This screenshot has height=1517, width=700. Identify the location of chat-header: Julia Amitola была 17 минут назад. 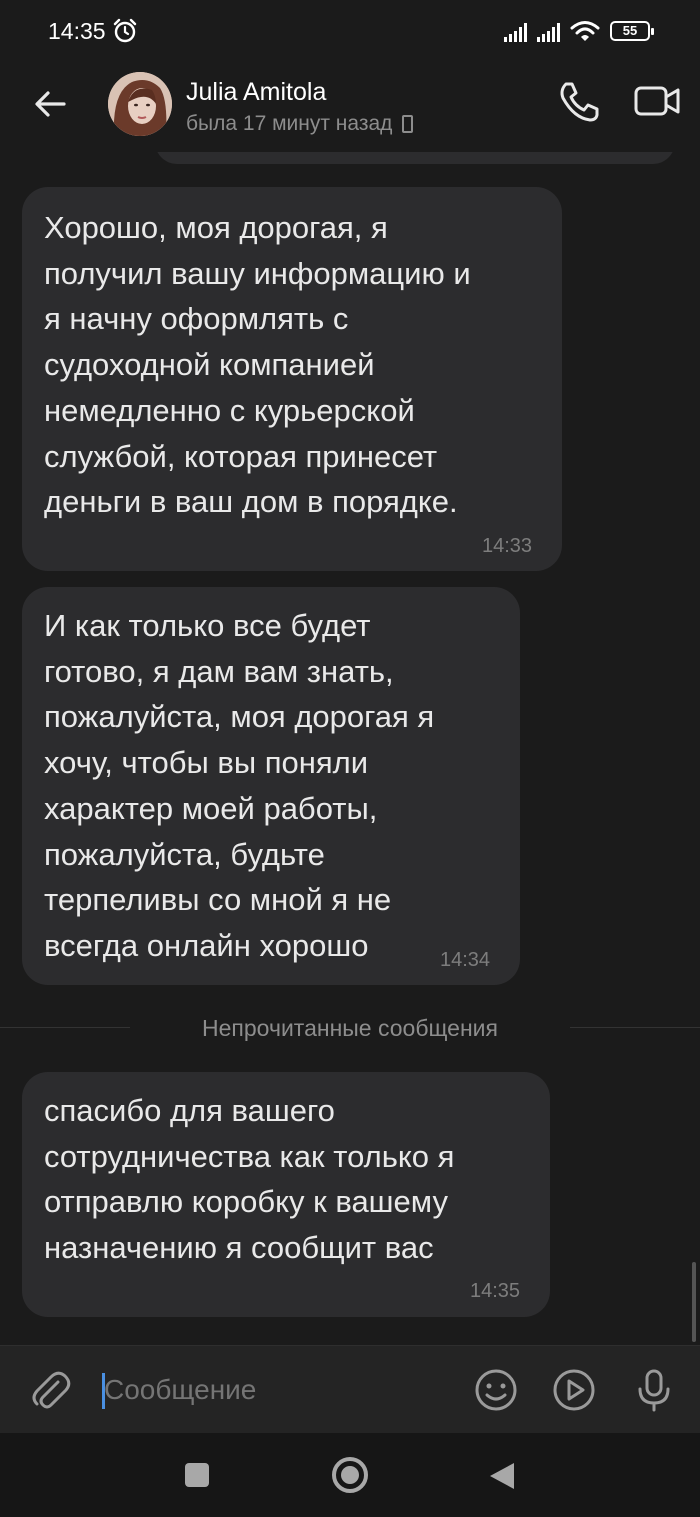
(350, 107).